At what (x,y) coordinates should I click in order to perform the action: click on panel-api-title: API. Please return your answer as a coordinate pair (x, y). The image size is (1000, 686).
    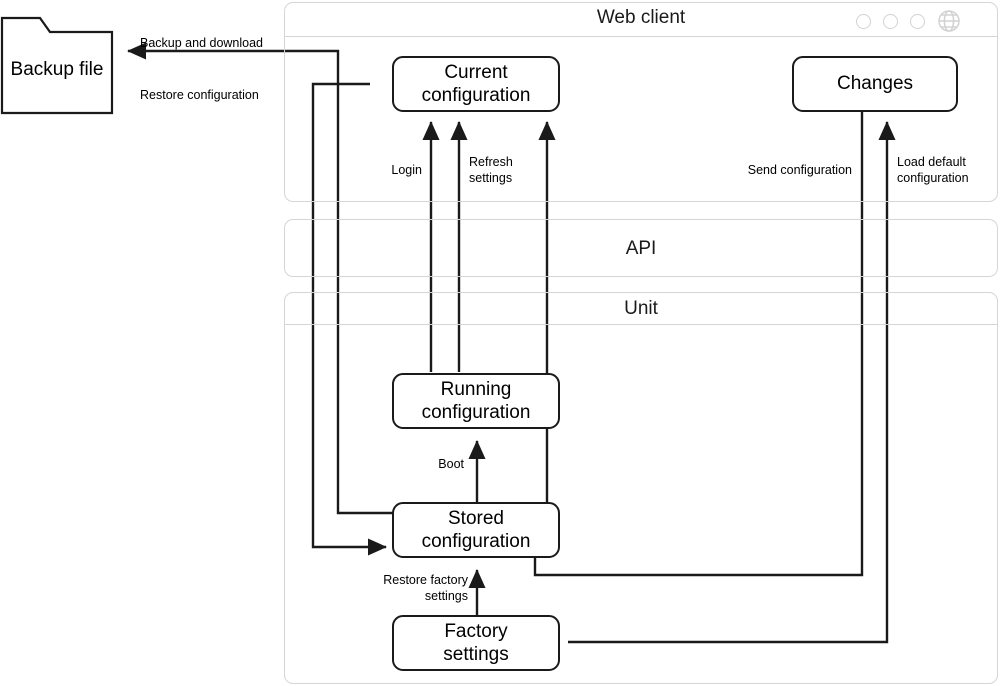
    Looking at the image, I should click on (641, 248).